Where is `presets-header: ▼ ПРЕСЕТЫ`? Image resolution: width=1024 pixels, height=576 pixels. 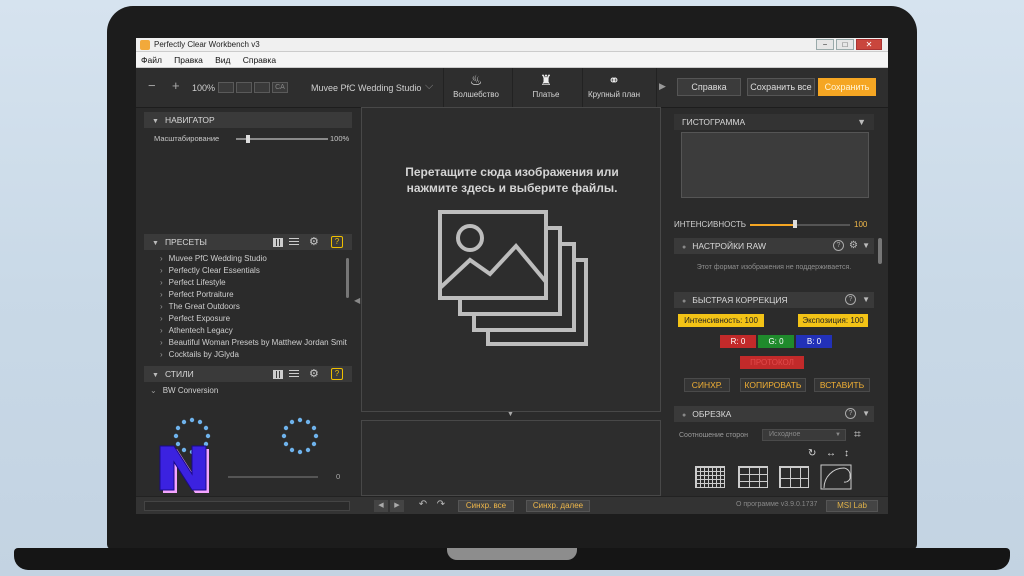 presets-header: ▼ ПРЕСЕТЫ is located at coordinates (248, 242).